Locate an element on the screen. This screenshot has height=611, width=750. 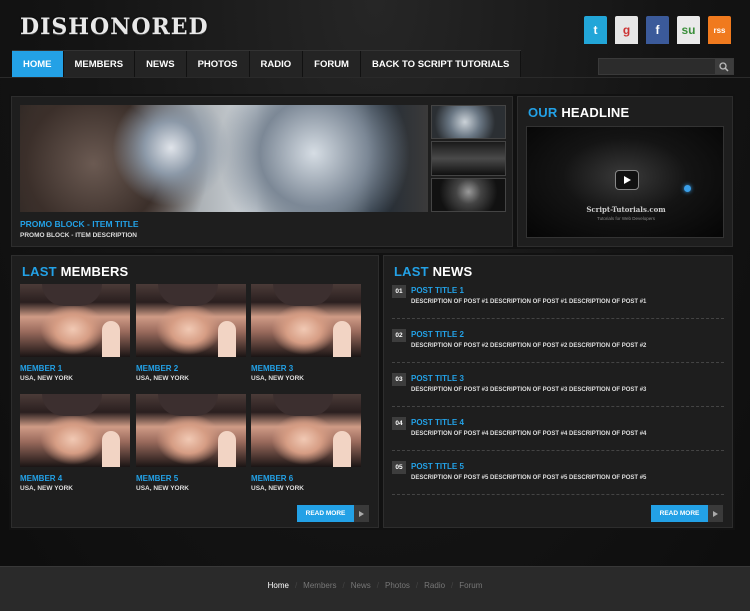
footer-link-news: News is located at coordinates (361, 585).